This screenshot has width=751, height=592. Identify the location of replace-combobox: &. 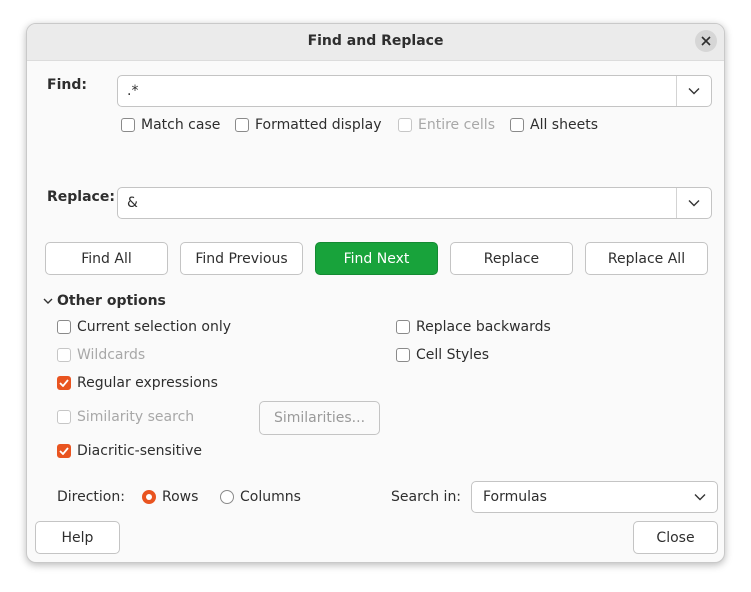
(414, 203).